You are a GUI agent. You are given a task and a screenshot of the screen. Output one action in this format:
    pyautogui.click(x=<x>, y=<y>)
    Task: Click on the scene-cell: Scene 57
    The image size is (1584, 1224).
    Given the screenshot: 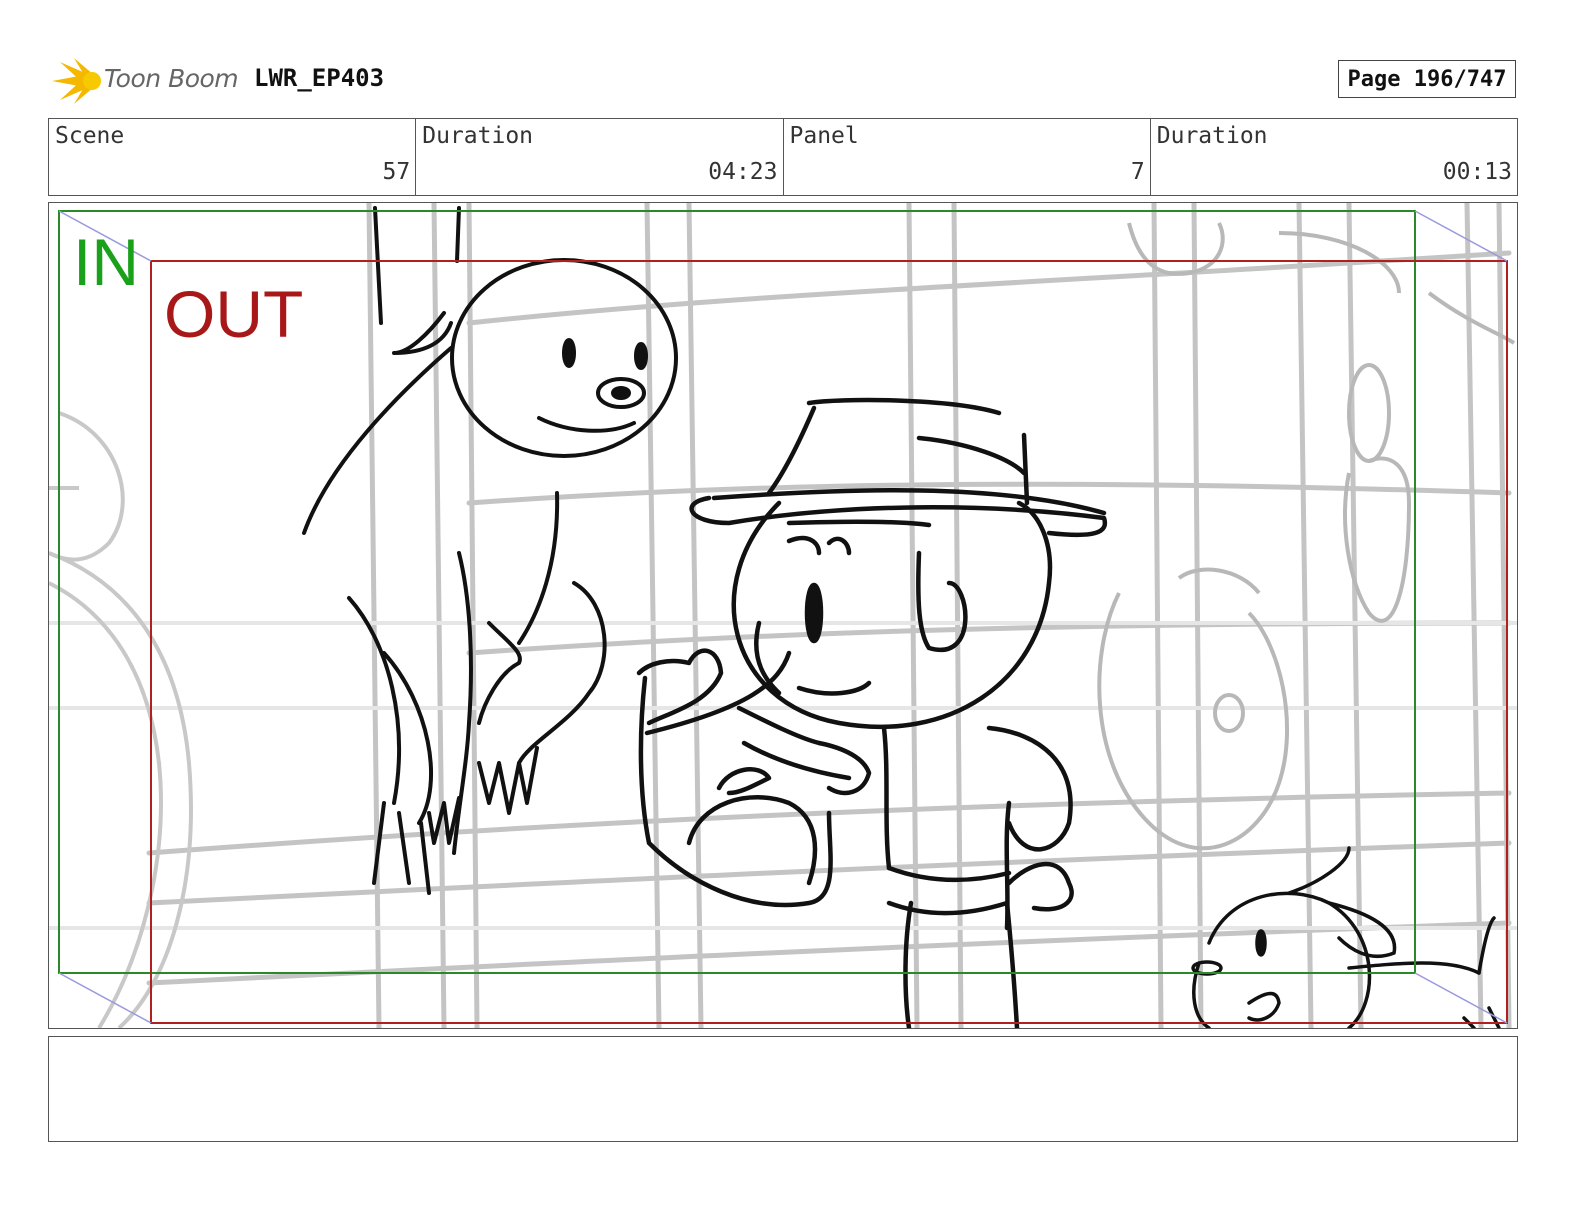 What is the action you would take?
    pyautogui.click(x=233, y=157)
    